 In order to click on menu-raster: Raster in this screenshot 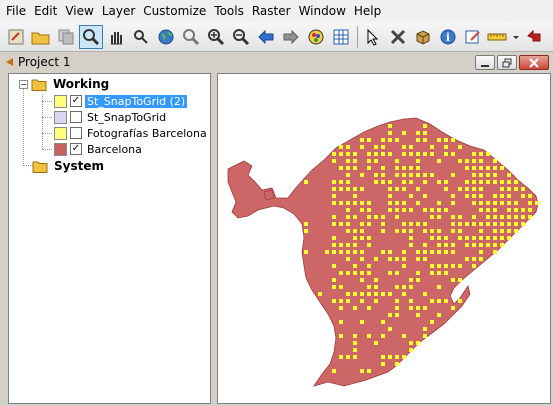, I will do `click(271, 11)`.